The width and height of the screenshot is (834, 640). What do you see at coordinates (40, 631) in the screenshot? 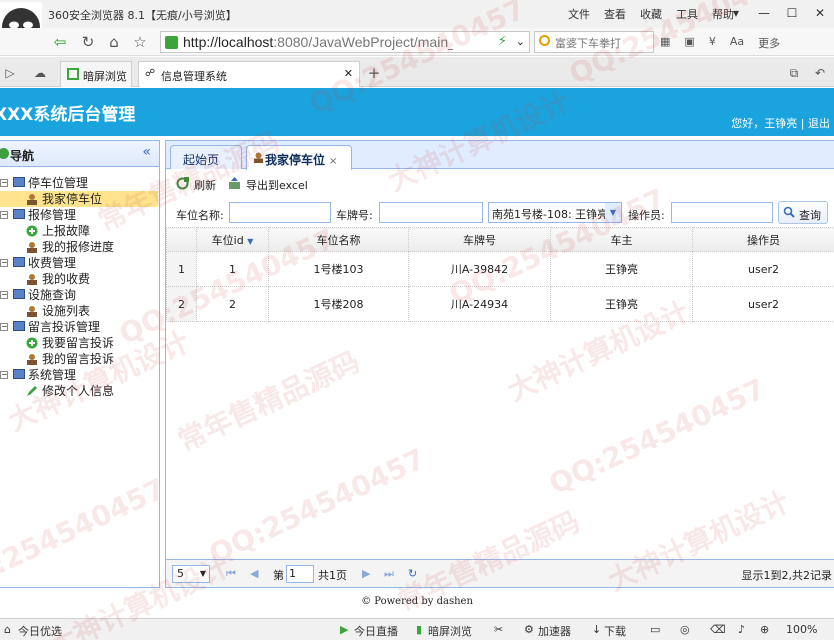
I see `status-today-picks: 今日优选` at bounding box center [40, 631].